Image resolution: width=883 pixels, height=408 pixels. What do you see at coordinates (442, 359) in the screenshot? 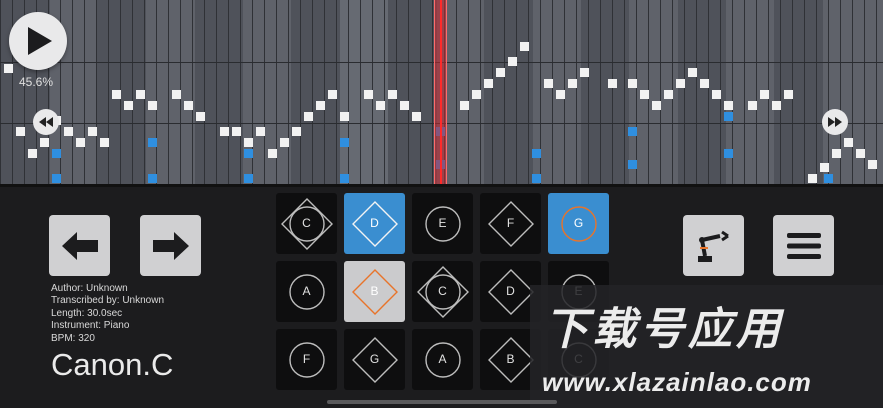
I see `key-a-13: A` at bounding box center [442, 359].